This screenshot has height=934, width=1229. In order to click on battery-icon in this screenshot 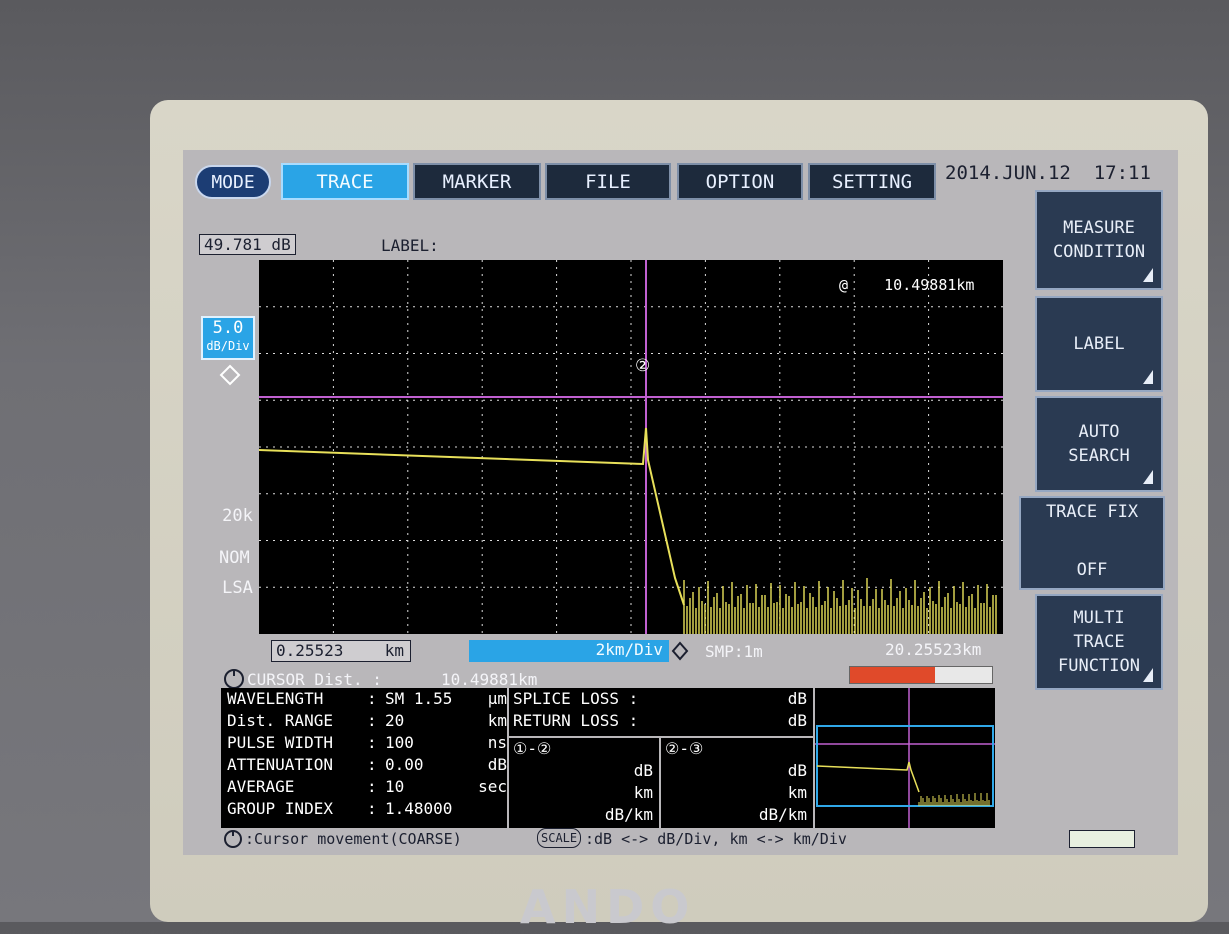, I will do `click(1102, 839)`.